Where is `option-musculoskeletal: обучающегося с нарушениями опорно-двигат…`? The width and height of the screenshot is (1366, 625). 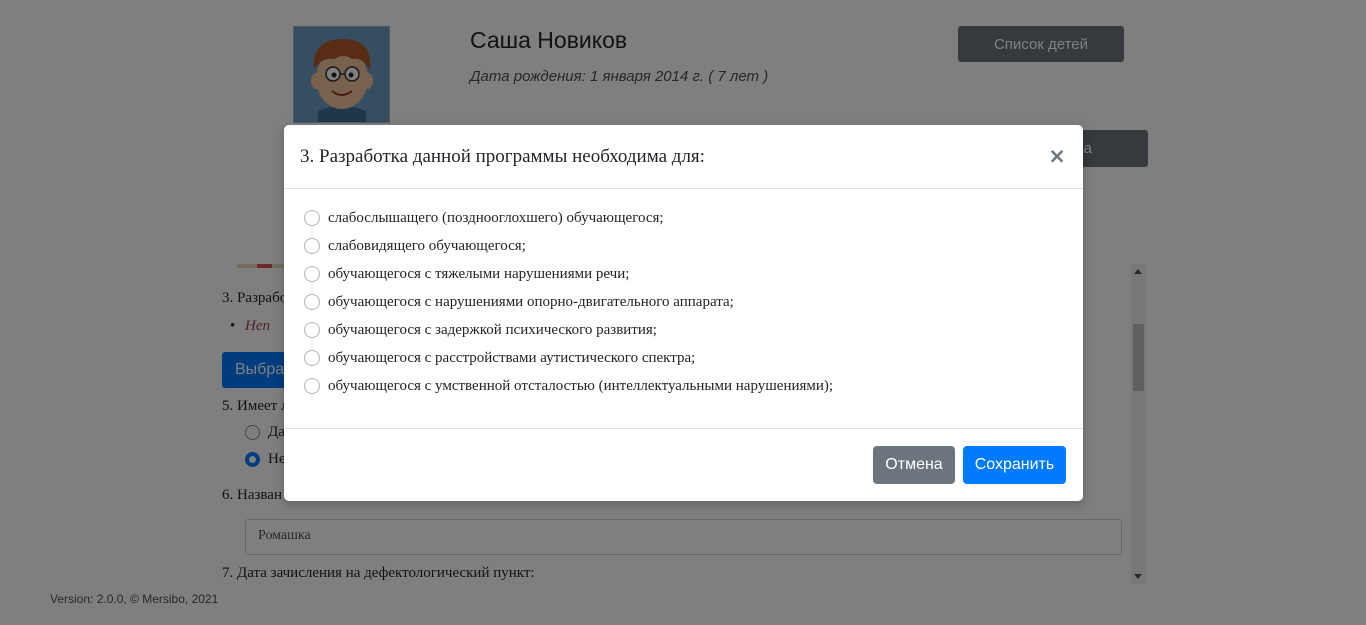
option-musculoskeletal: обучающегося с нарушениями опорно-двигат… is located at coordinates (519, 302).